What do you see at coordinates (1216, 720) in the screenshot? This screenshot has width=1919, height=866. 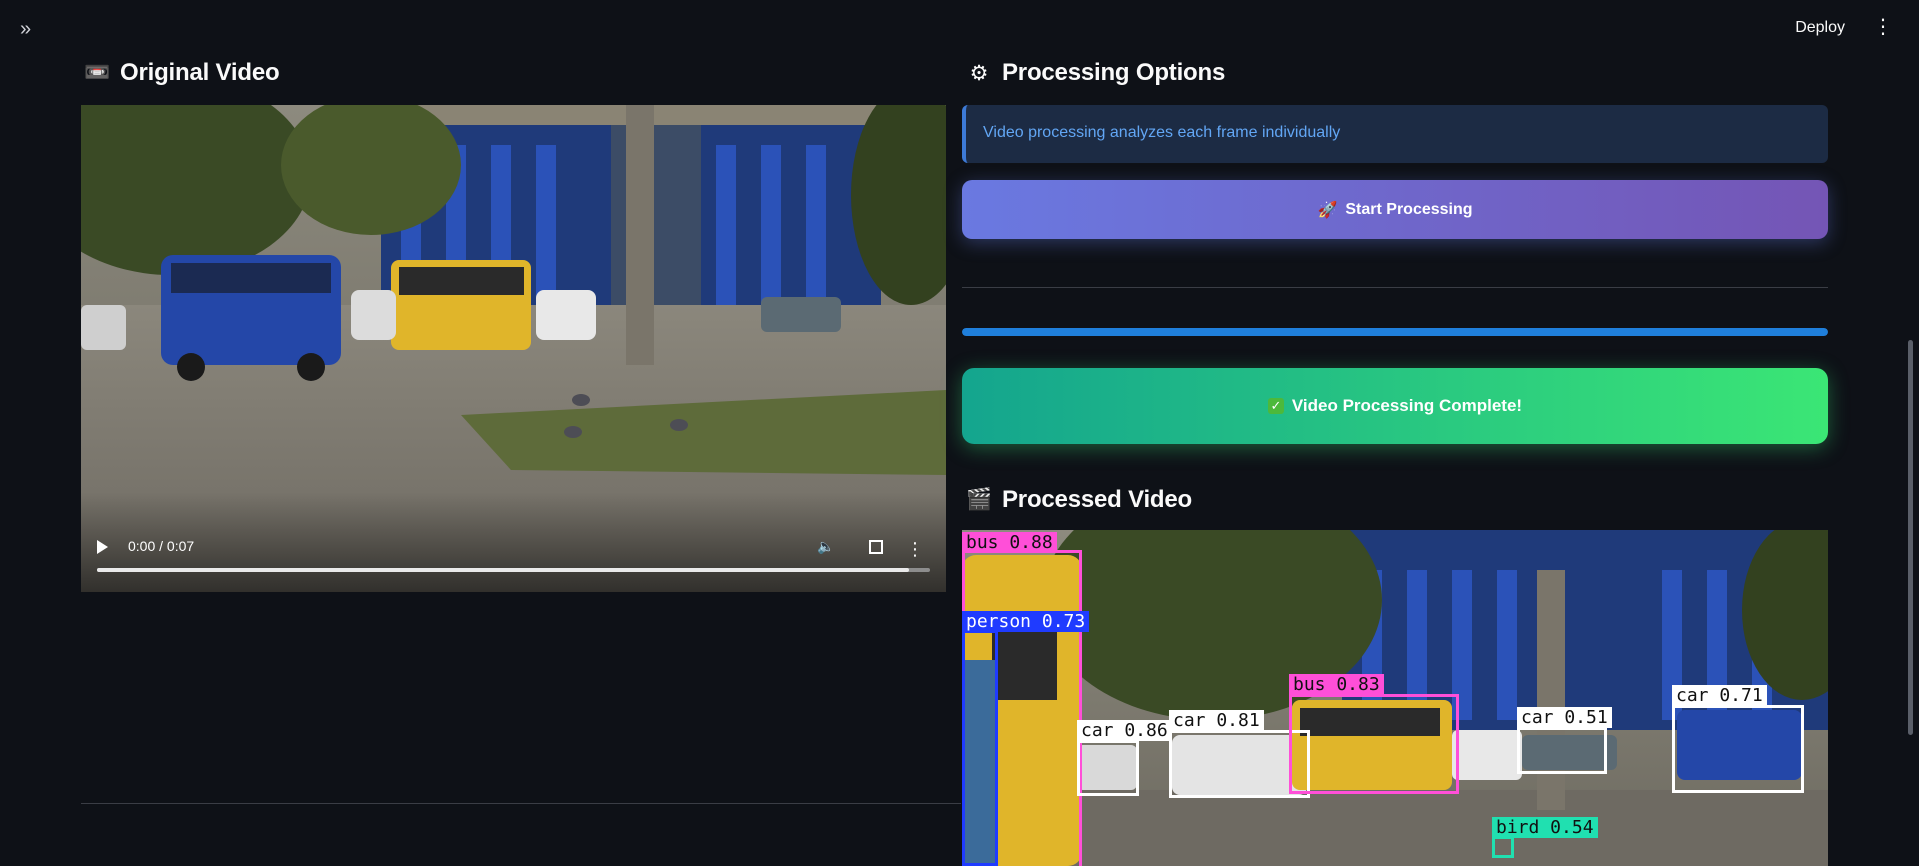 I see `detection-label: car 0.81` at bounding box center [1216, 720].